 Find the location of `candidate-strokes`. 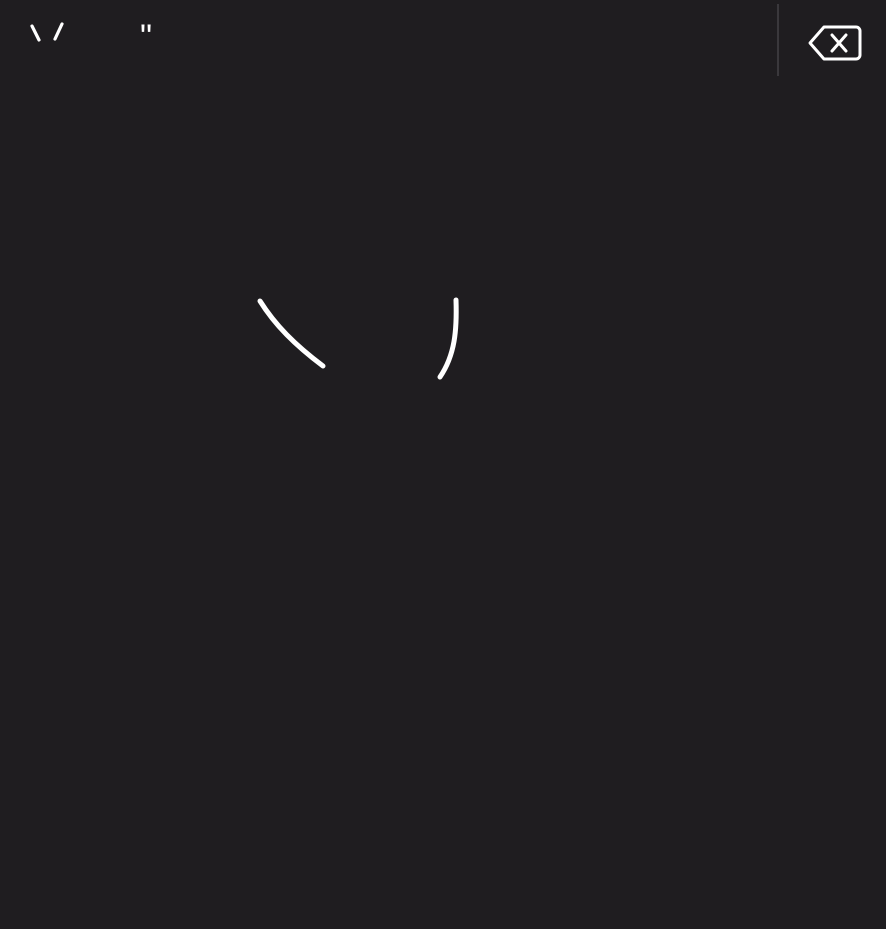

candidate-strokes is located at coordinates (48, 34).